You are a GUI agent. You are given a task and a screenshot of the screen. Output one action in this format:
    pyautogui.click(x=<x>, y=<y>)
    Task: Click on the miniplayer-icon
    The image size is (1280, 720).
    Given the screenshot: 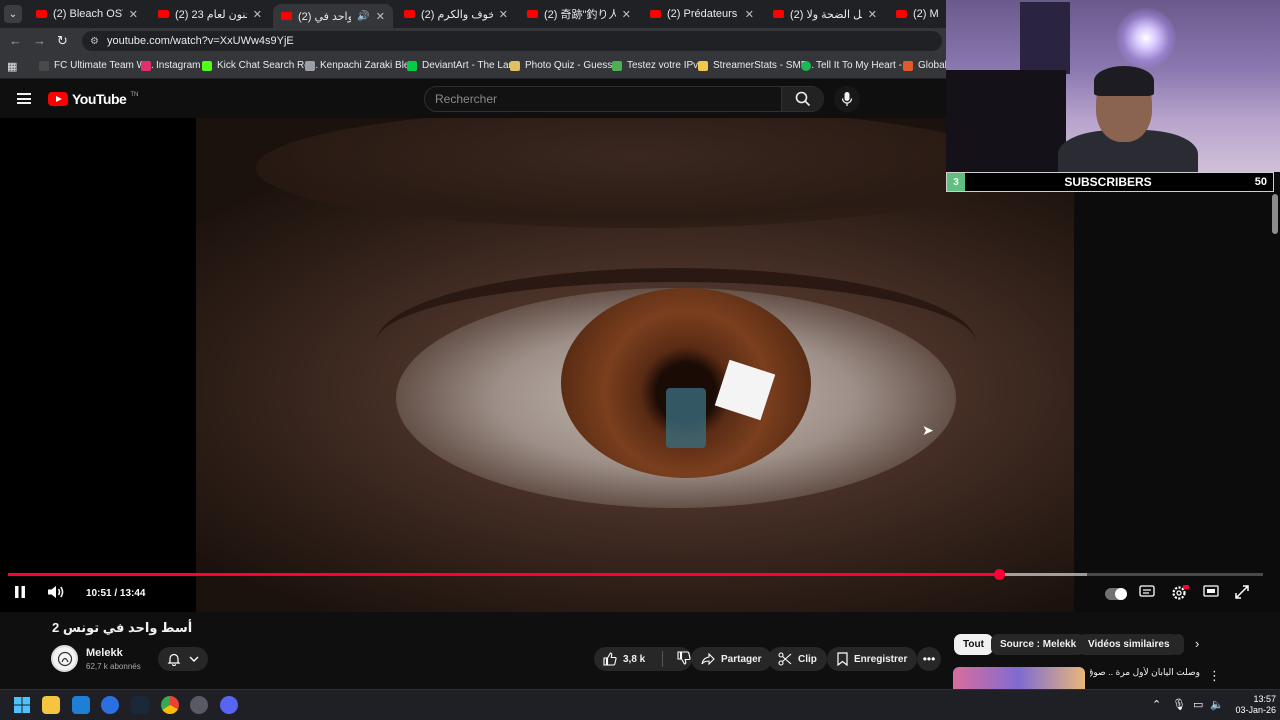 What is the action you would take?
    pyautogui.click(x=1211, y=591)
    